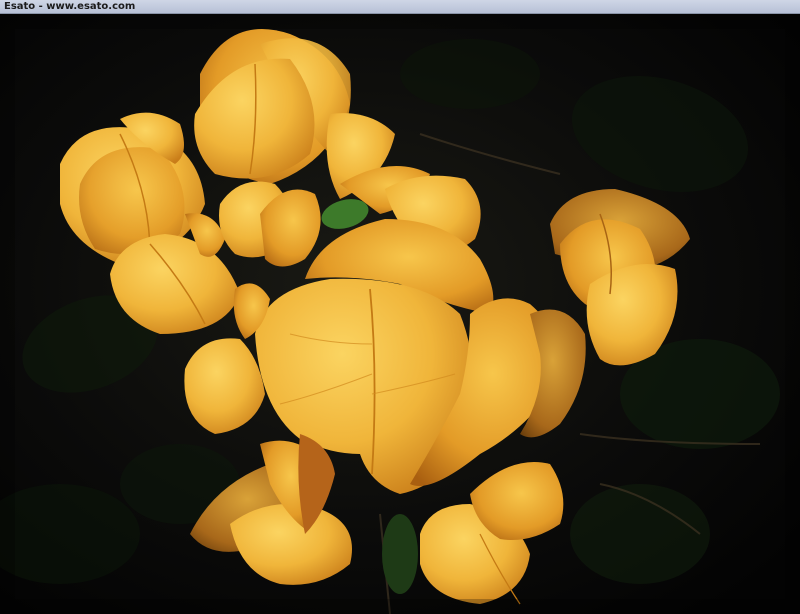 Image resolution: width=800 pixels, height=614 pixels. What do you see at coordinates (400, 7) in the screenshot?
I see `title-bar: Esato - www.esato.com` at bounding box center [400, 7].